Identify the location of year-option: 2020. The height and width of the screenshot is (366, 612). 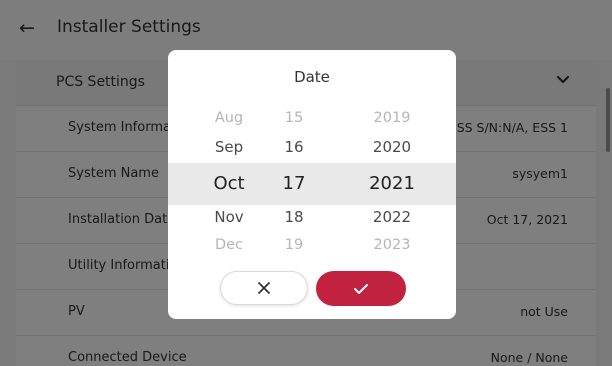
(392, 147).